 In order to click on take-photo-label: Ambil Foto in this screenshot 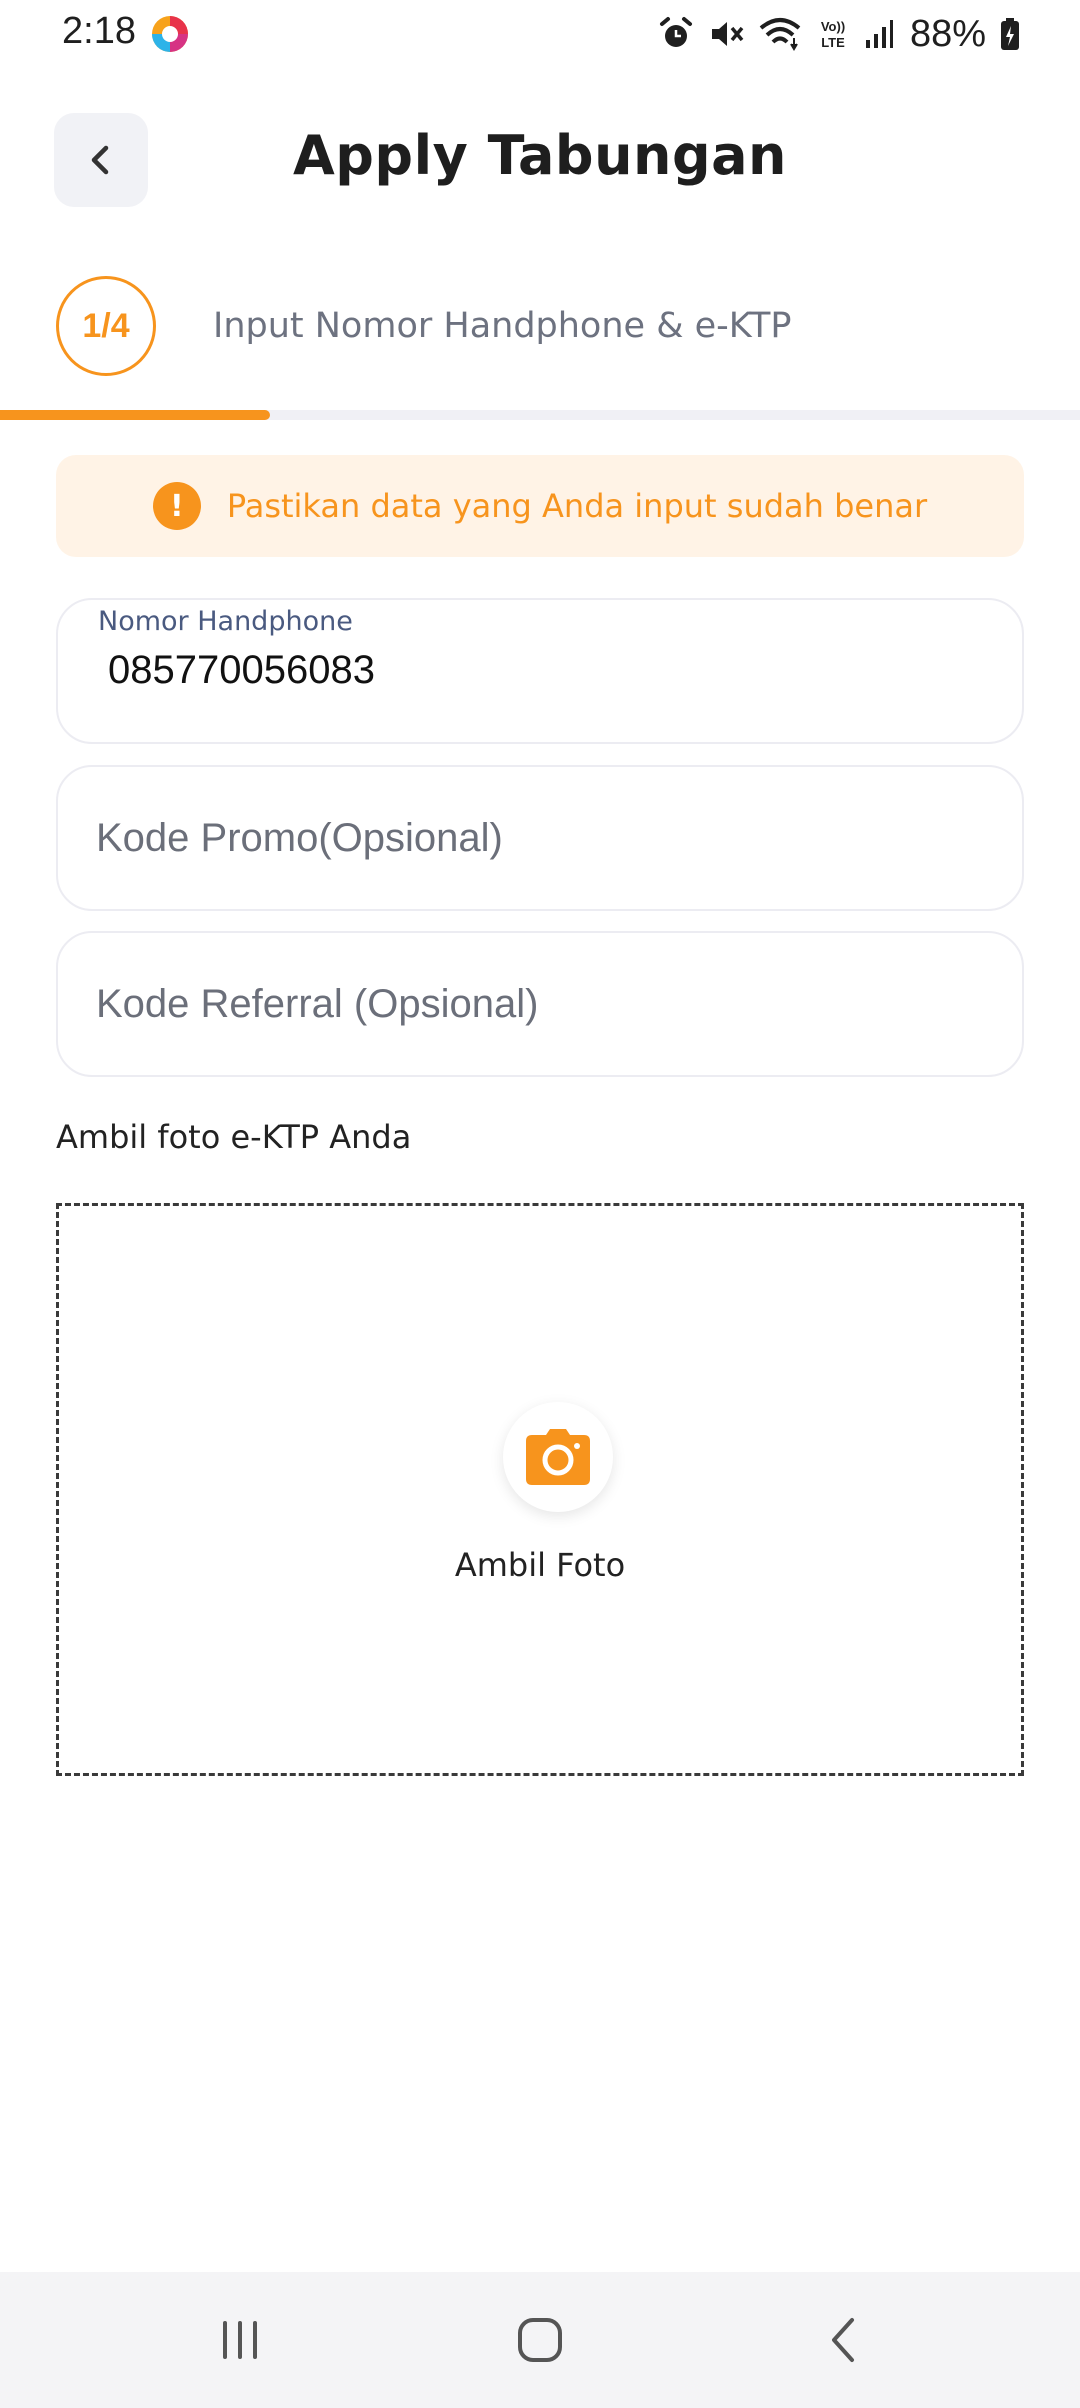, I will do `click(540, 1565)`.